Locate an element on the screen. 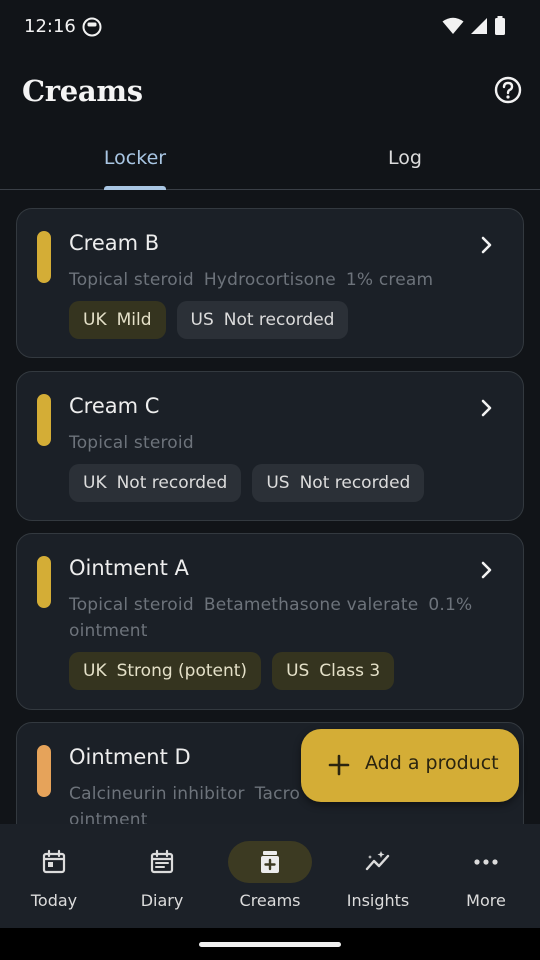  uk-potency-chip: UK Mild is located at coordinates (117, 320).